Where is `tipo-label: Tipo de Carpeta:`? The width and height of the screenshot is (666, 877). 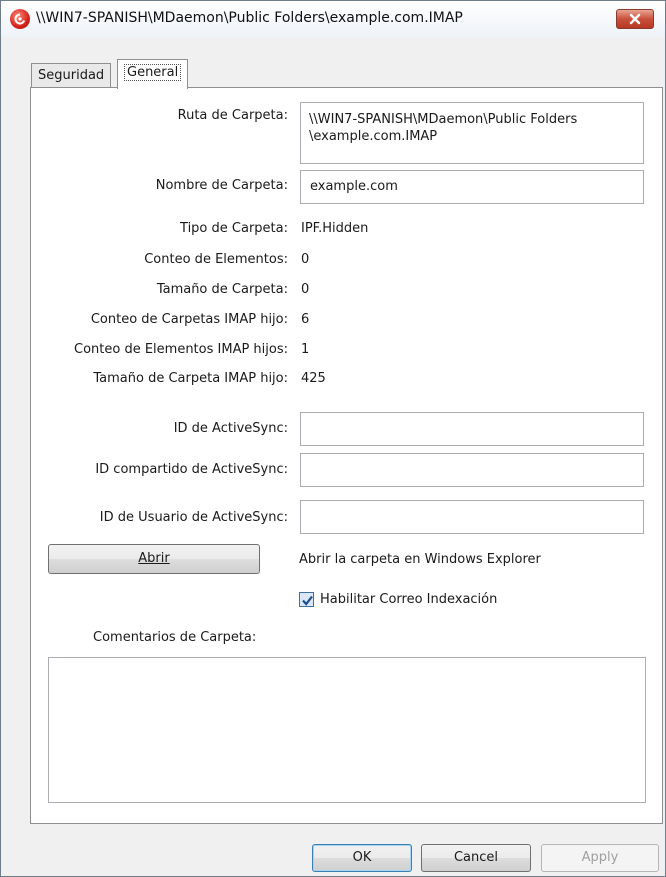 tipo-label: Tipo de Carpeta: is located at coordinates (234, 228).